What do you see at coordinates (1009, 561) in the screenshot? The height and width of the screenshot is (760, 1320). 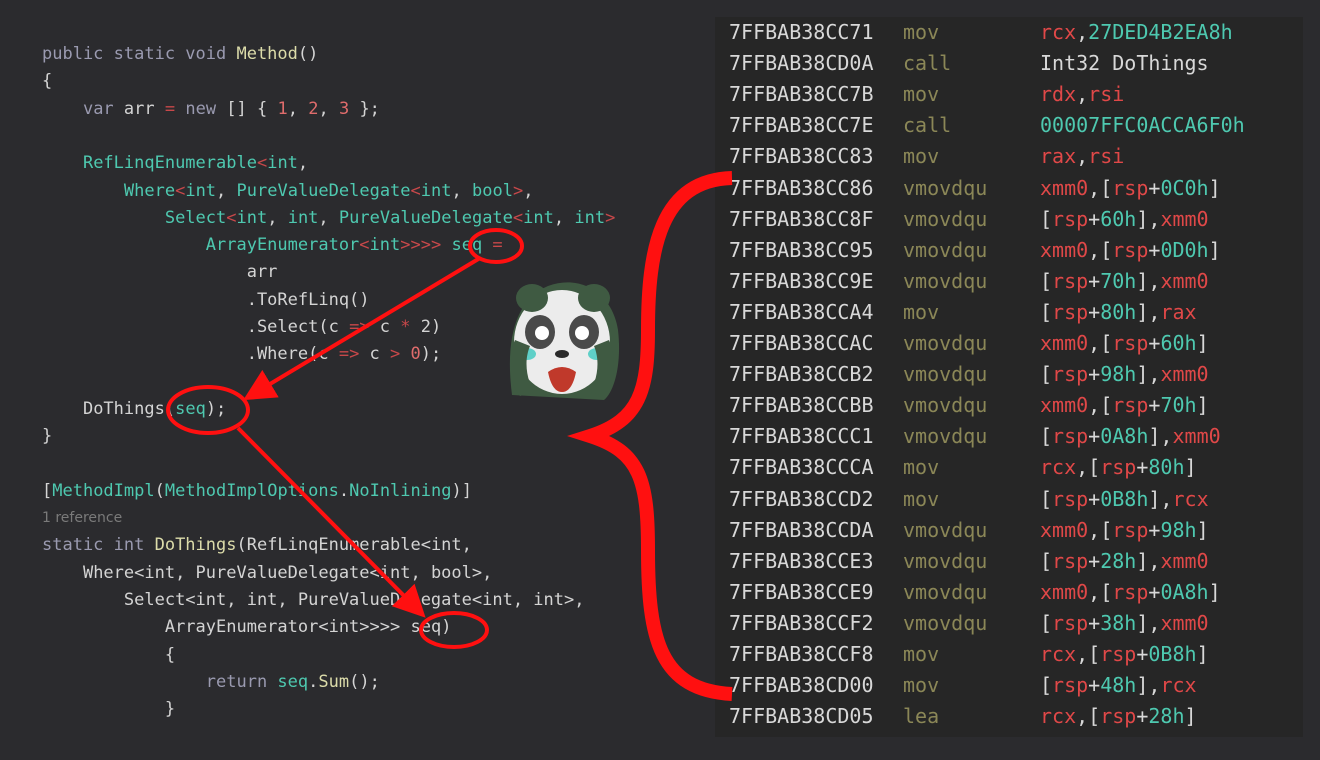 I see `asm-row: 7FFBAB38CCE3 vmovdqu [rsp+28h],xmm0` at bounding box center [1009, 561].